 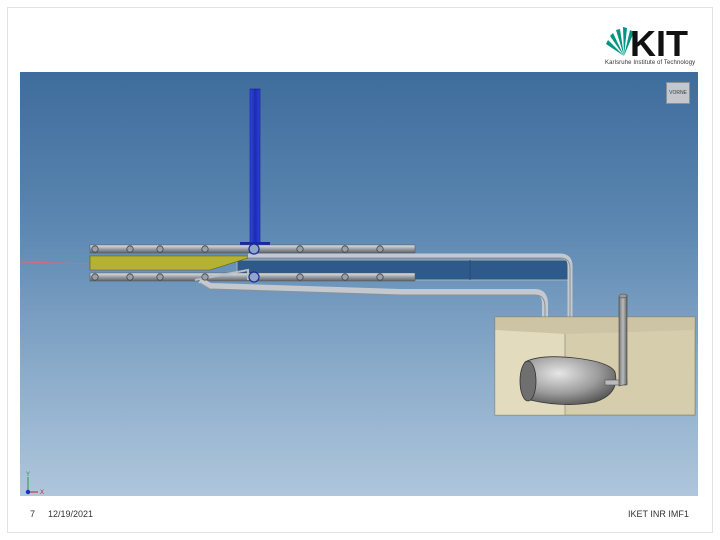 What do you see at coordinates (659, 42) in the screenshot?
I see `kit-logo-letters: KIT` at bounding box center [659, 42].